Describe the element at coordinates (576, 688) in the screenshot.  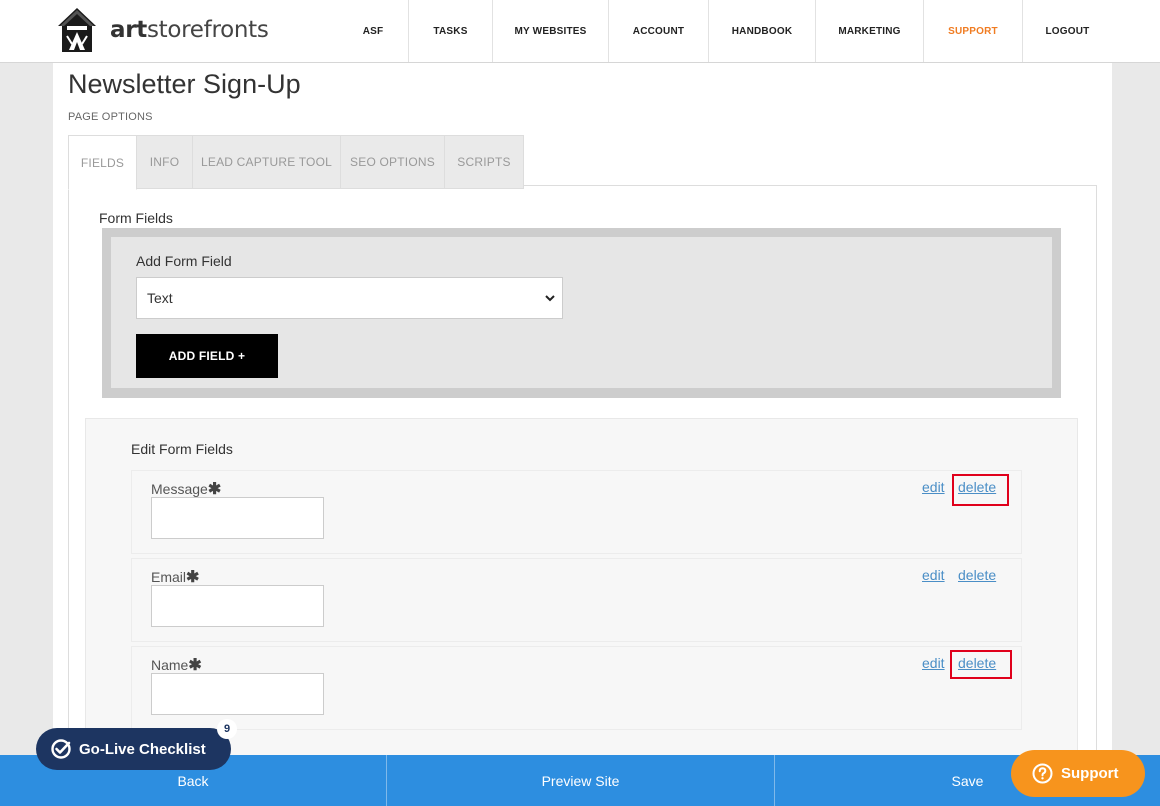
I see `form-field-row-name: Name✱ edit delete` at that location.